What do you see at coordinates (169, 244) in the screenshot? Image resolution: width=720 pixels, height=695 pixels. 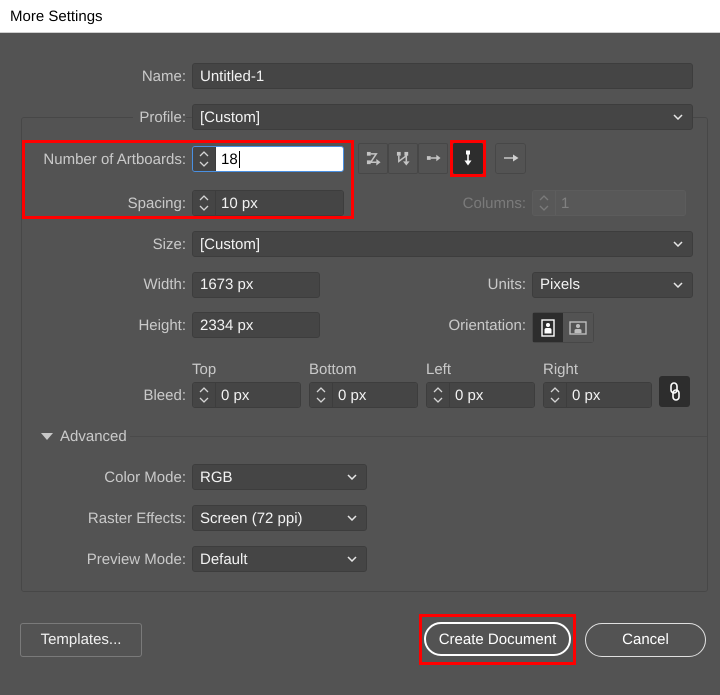 I see `field-label: Size:` at bounding box center [169, 244].